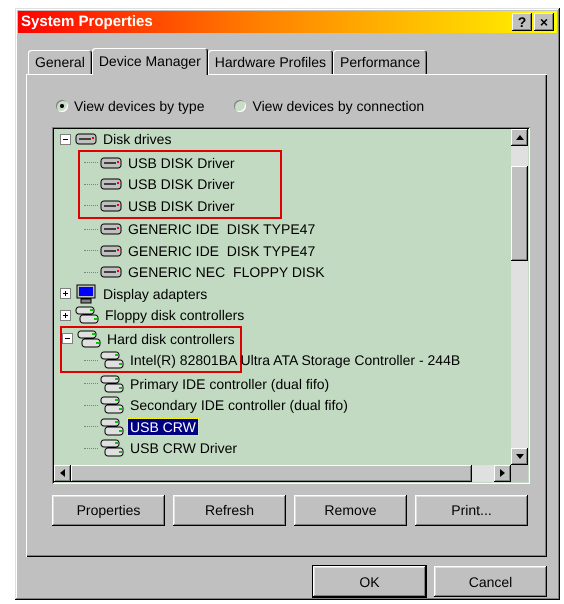  Describe the element at coordinates (171, 338) in the screenshot. I see `tree-item: Hard disk controllers` at that location.